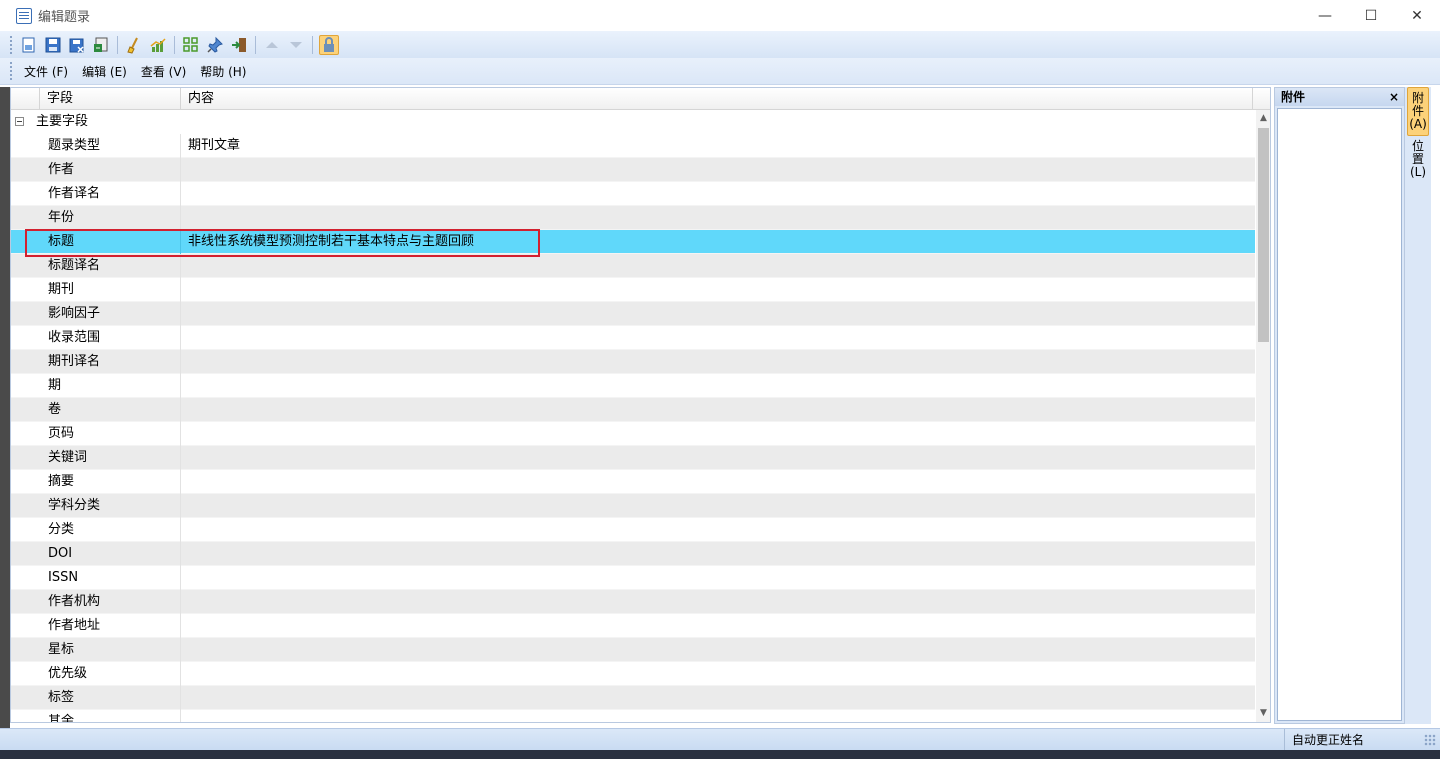  Describe the element at coordinates (633, 434) in the screenshot. I see `table-row: 页码` at that location.